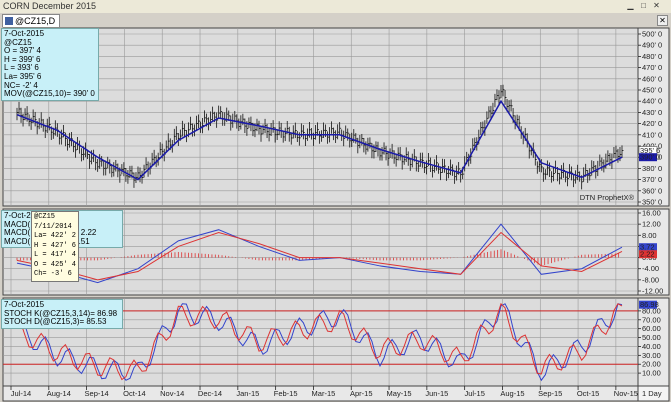 The image size is (671, 402). I want to click on price-tick-label: 500' 0, so click(652, 34).